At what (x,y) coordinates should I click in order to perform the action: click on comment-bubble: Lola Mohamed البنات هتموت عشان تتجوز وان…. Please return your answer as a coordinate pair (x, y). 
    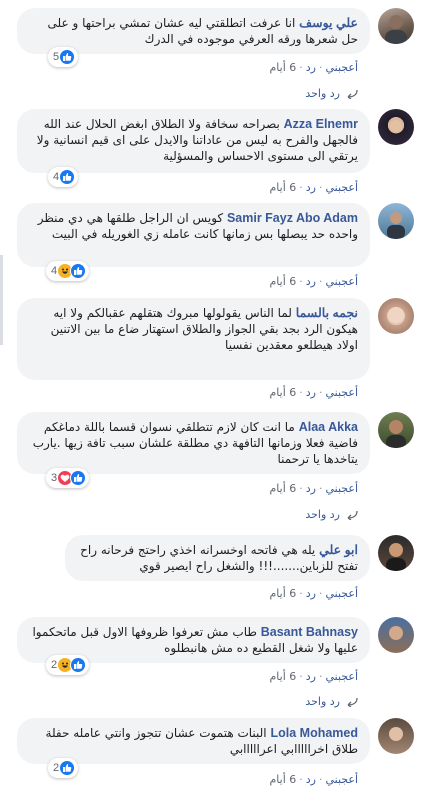
    Looking at the image, I should click on (193, 741).